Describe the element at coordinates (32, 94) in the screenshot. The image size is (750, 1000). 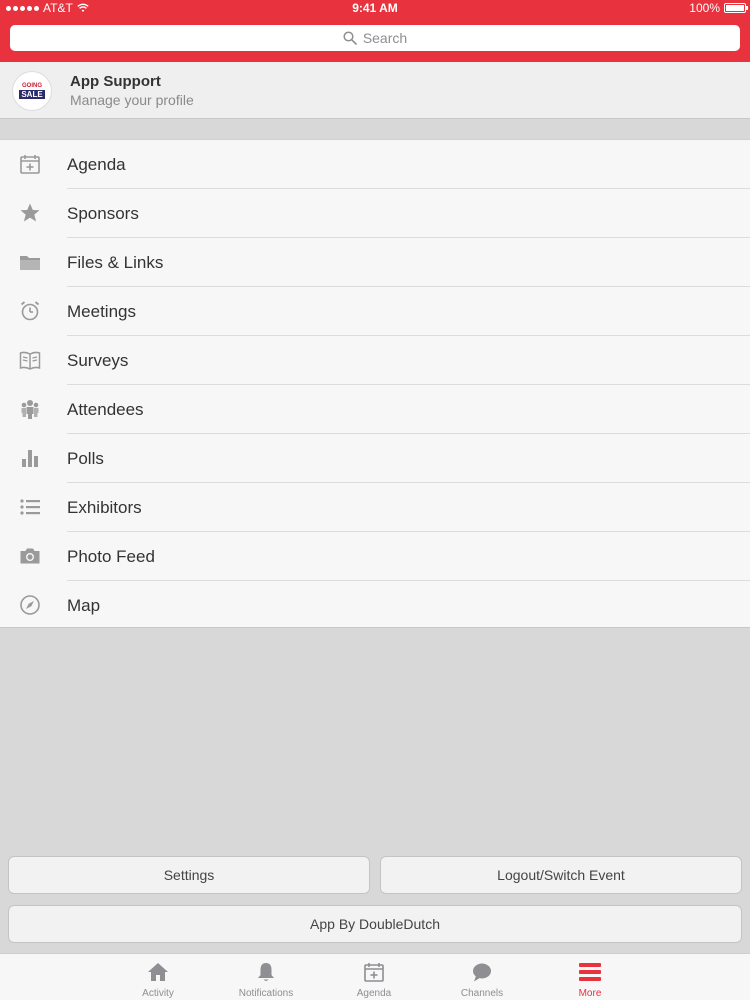
I see `avatar-logo-text-bottom: SALE` at that location.